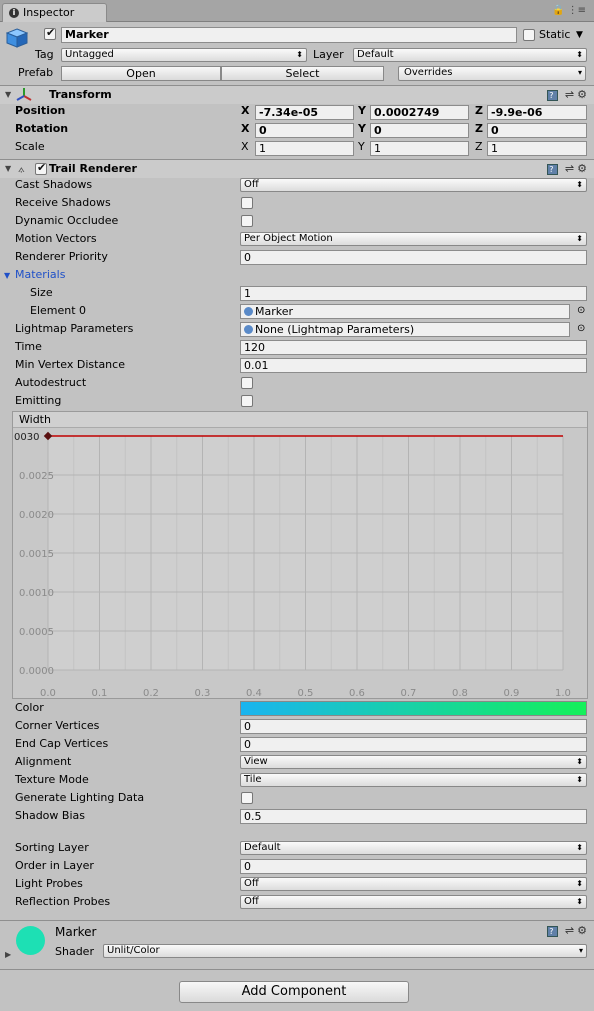 The height and width of the screenshot is (1011, 594). What do you see at coordinates (413, 866) in the screenshot?
I see `order-in-layer-field: 0` at bounding box center [413, 866].